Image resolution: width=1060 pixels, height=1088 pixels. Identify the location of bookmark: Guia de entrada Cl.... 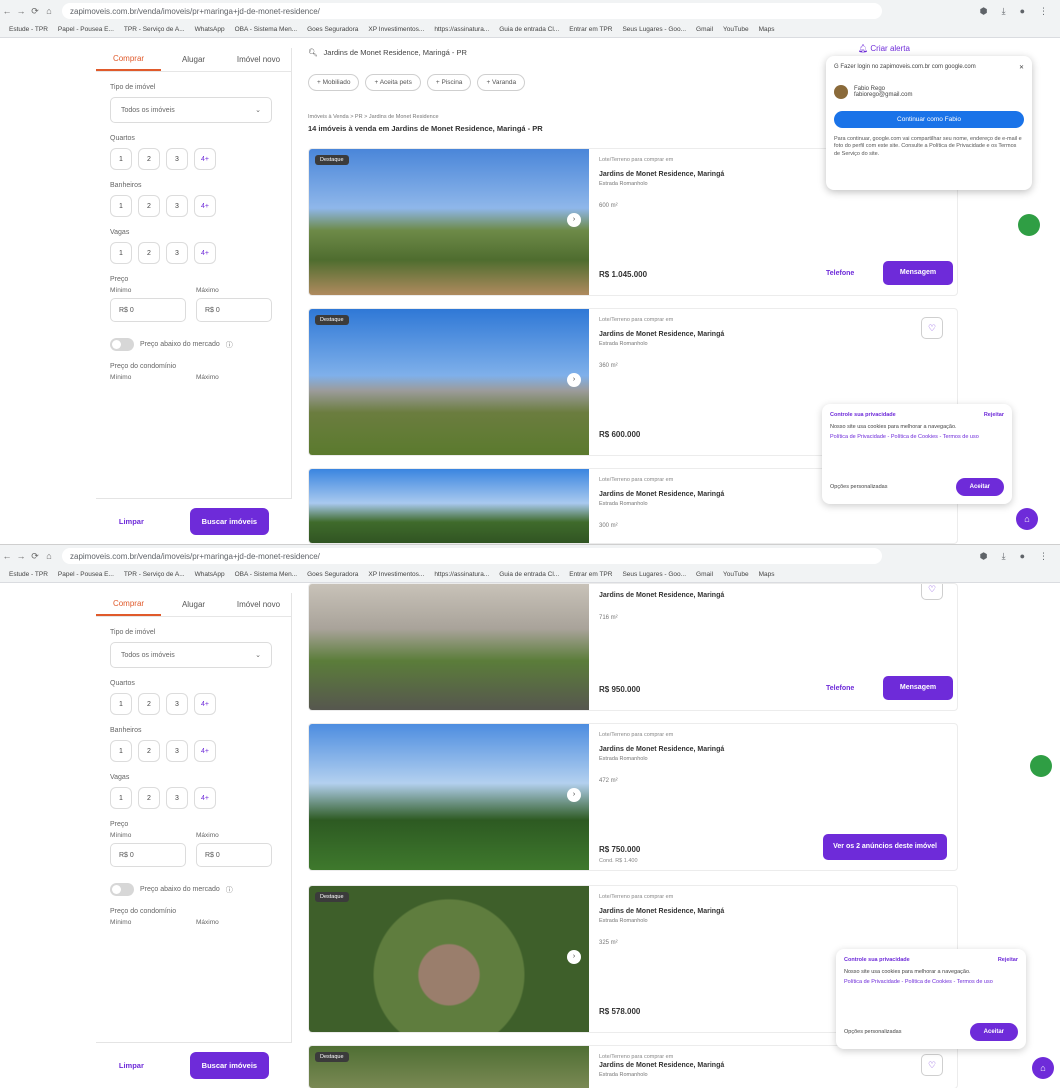
(529, 574).